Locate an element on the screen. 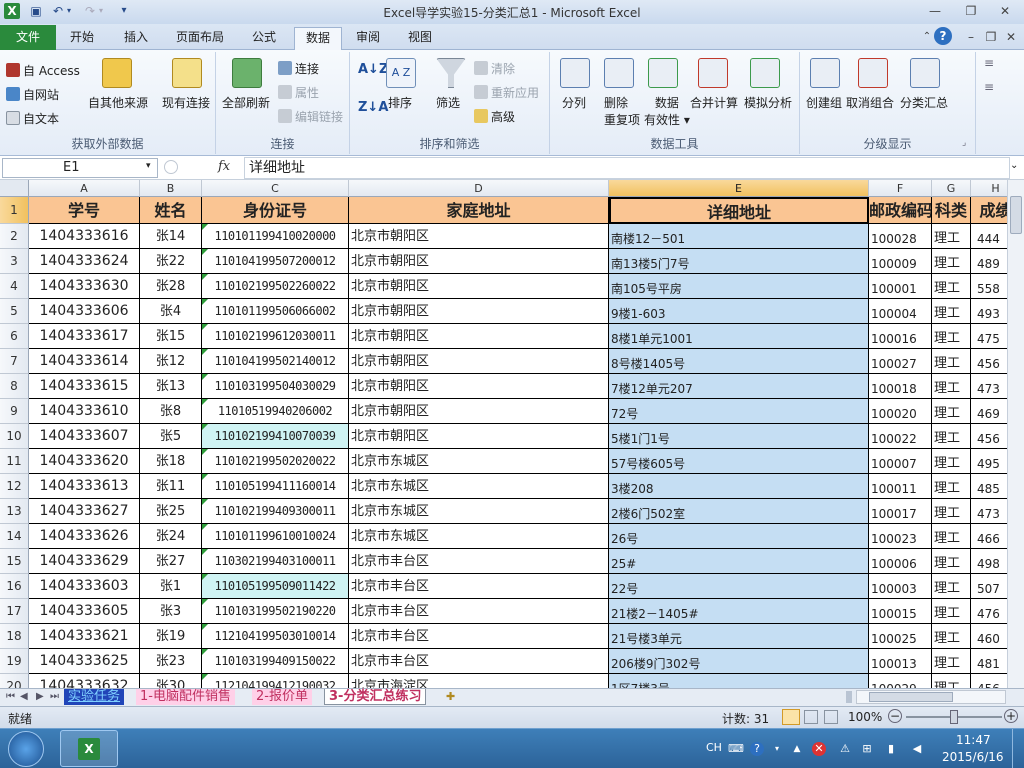 This screenshot has width=1024, height=768. sheet-tab-subtotal: 3-分类汇总练习 is located at coordinates (375, 697).